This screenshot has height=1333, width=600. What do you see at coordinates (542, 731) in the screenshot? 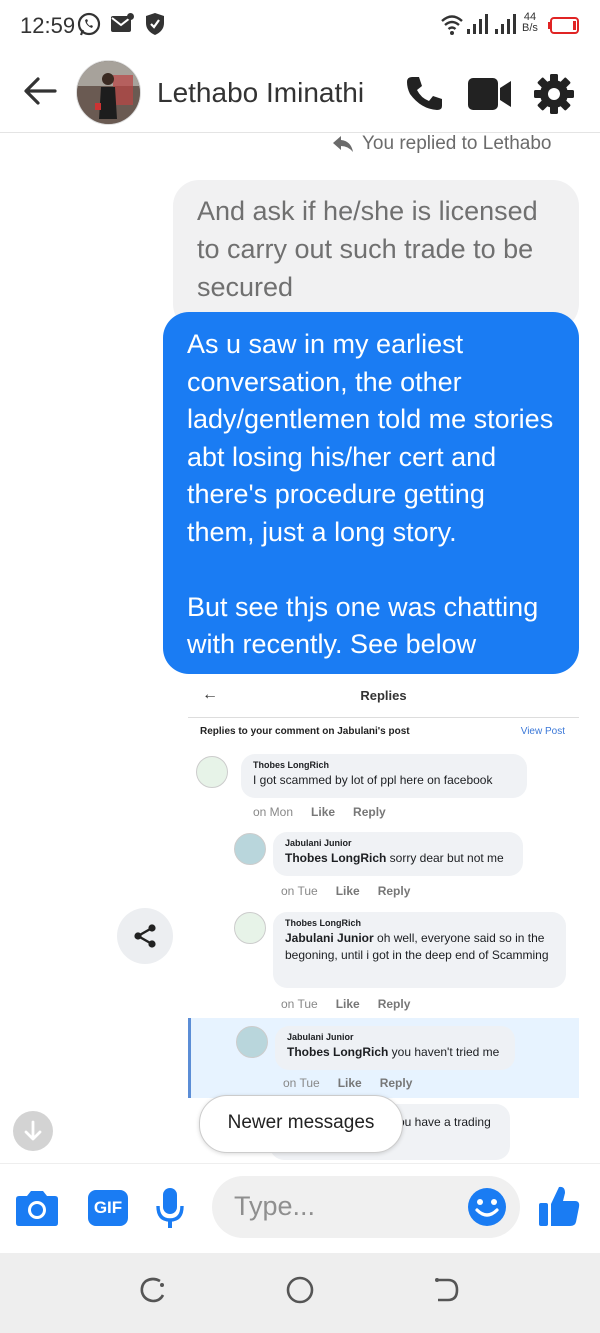
I see `screenshot-view-post: View Post` at bounding box center [542, 731].